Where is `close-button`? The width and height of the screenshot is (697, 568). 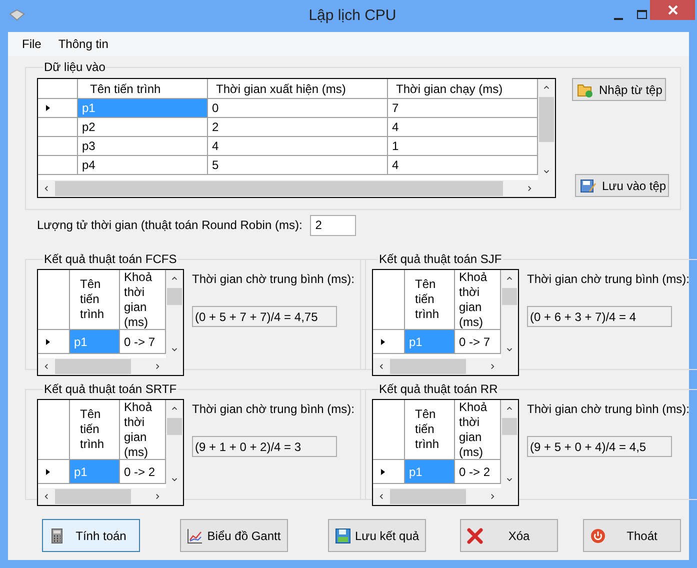 close-button is located at coordinates (672, 10).